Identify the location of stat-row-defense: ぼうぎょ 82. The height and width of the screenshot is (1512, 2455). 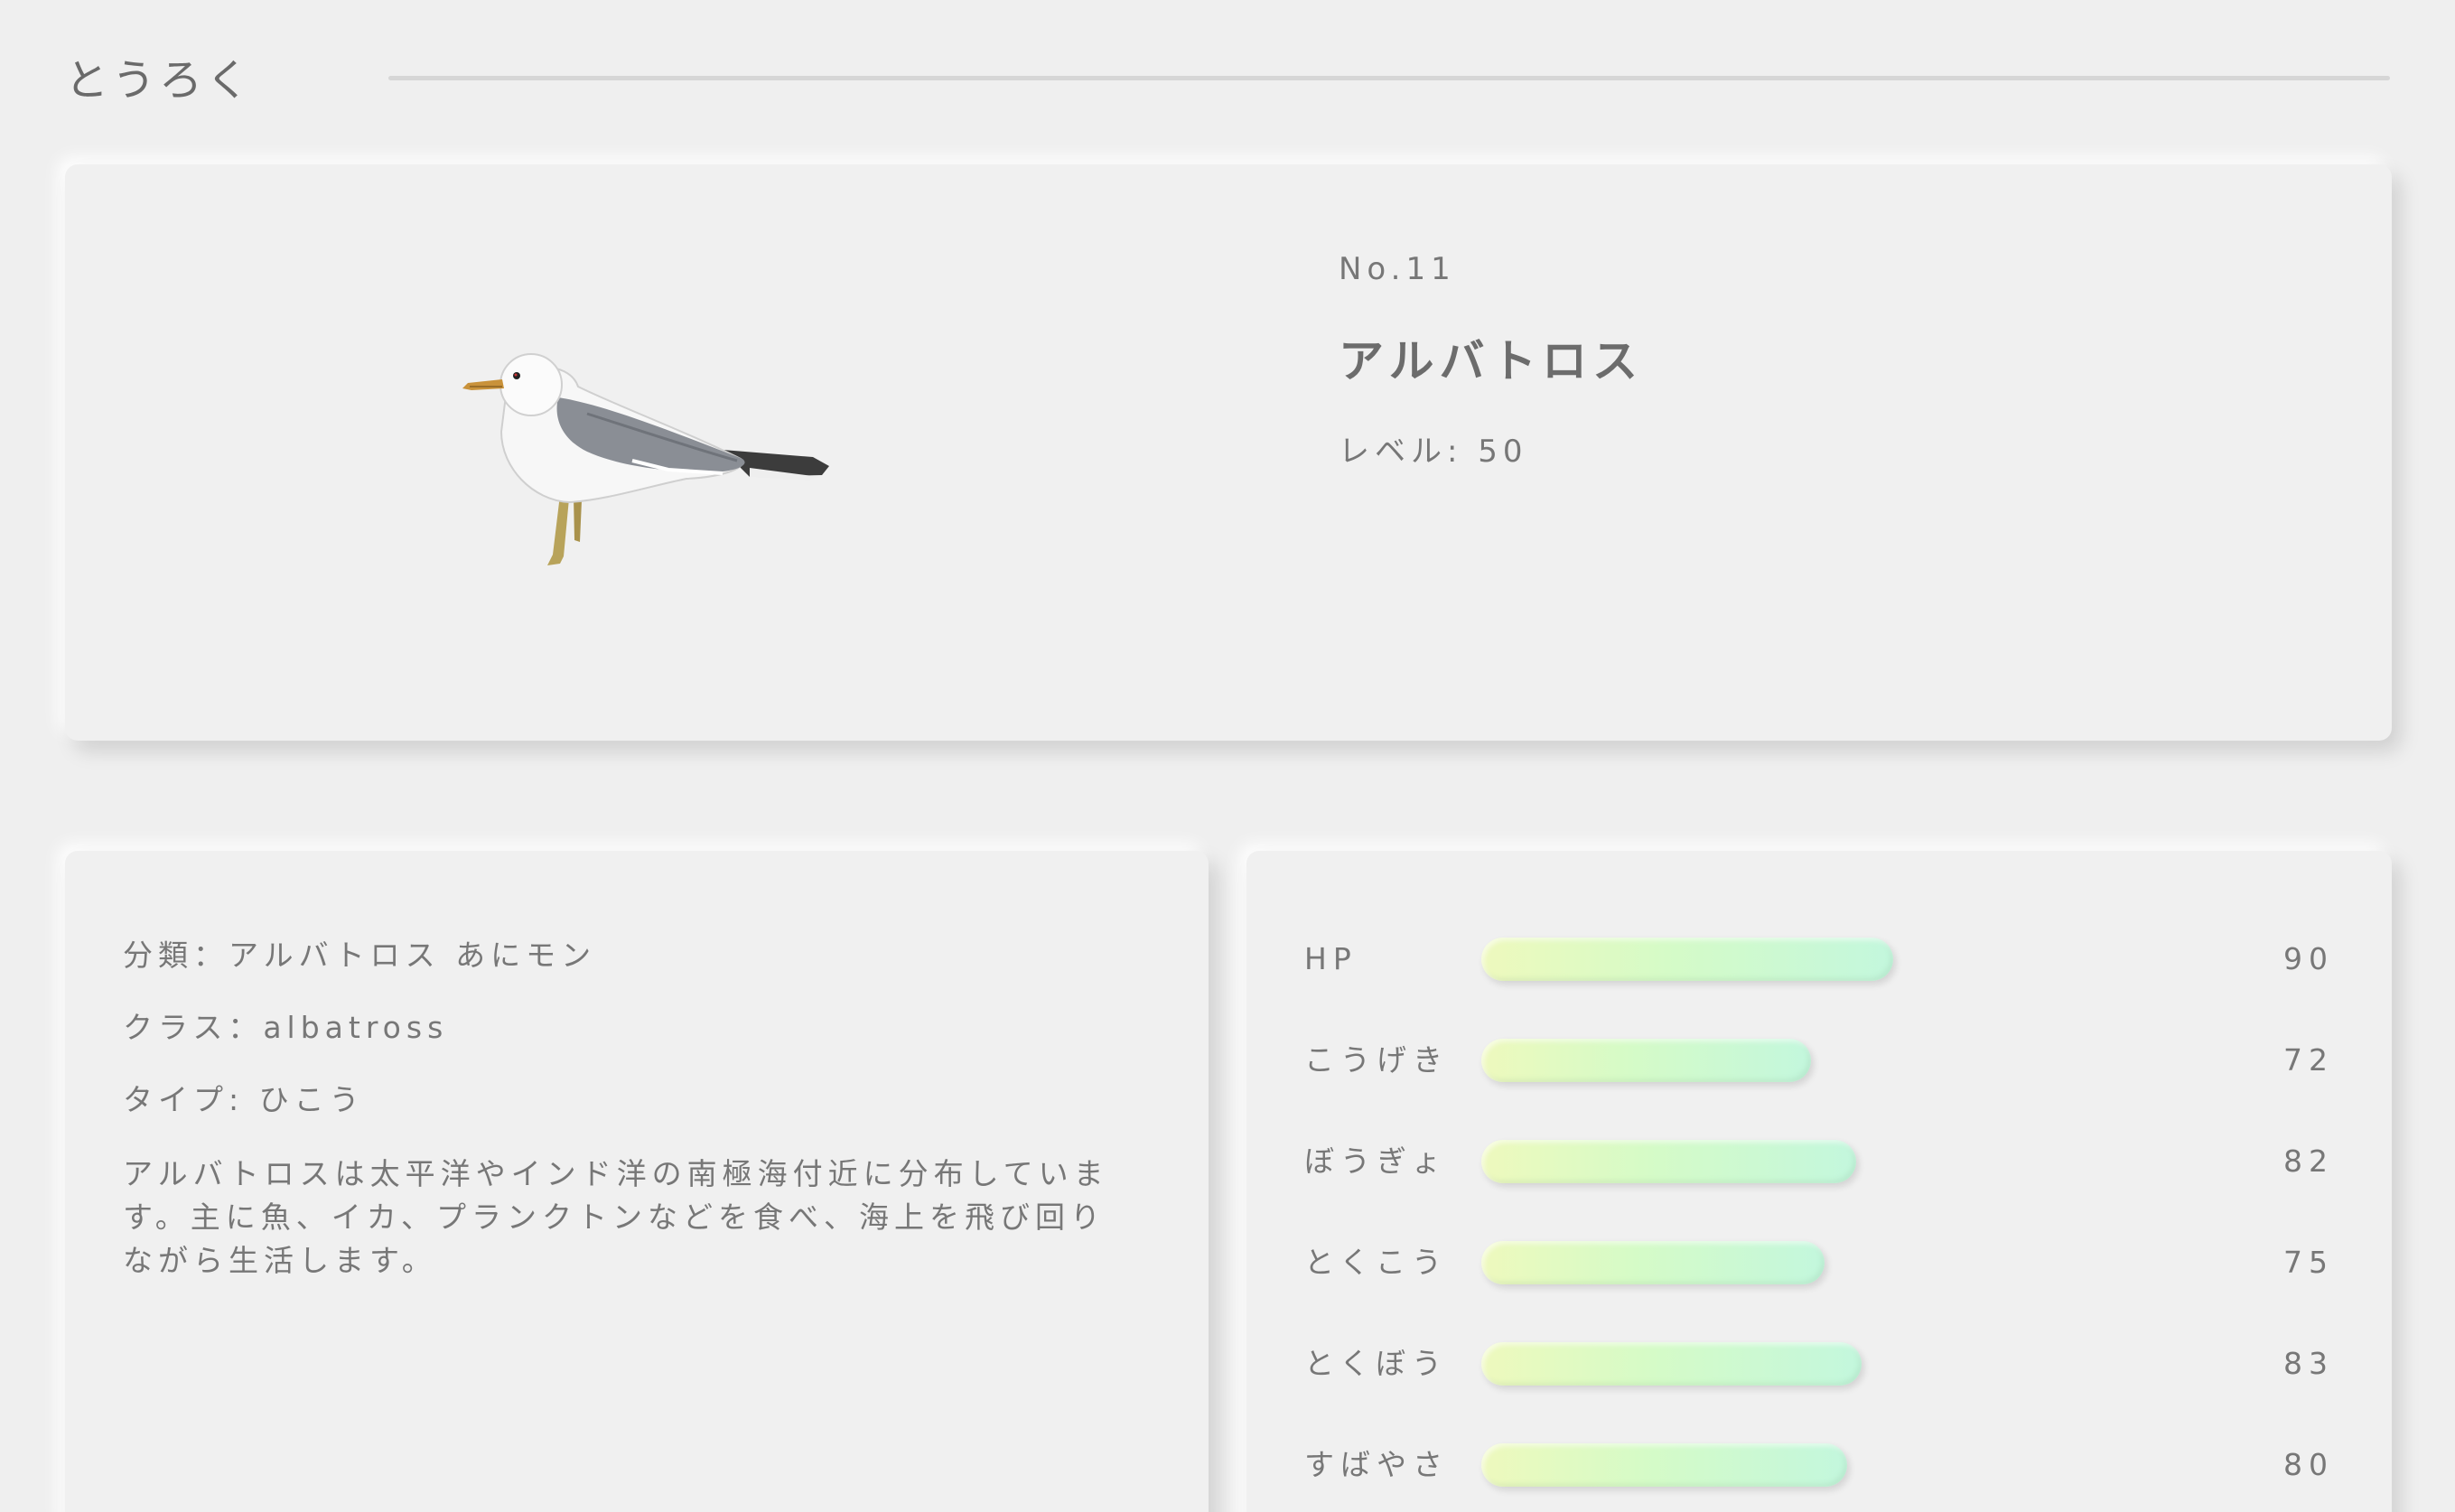
(1819, 1190).